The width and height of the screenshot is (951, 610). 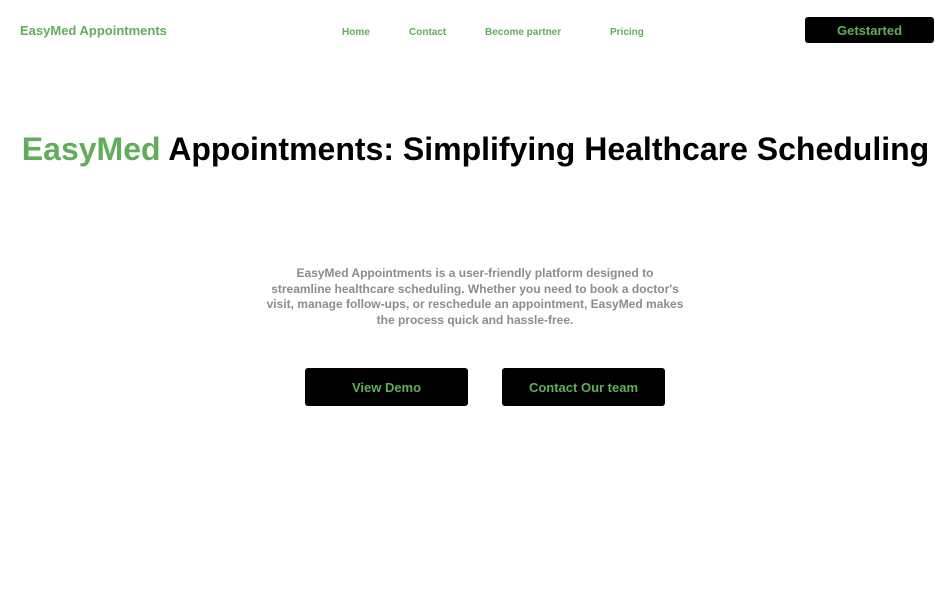 I want to click on get-started-button: Getstarted, so click(x=869, y=30).